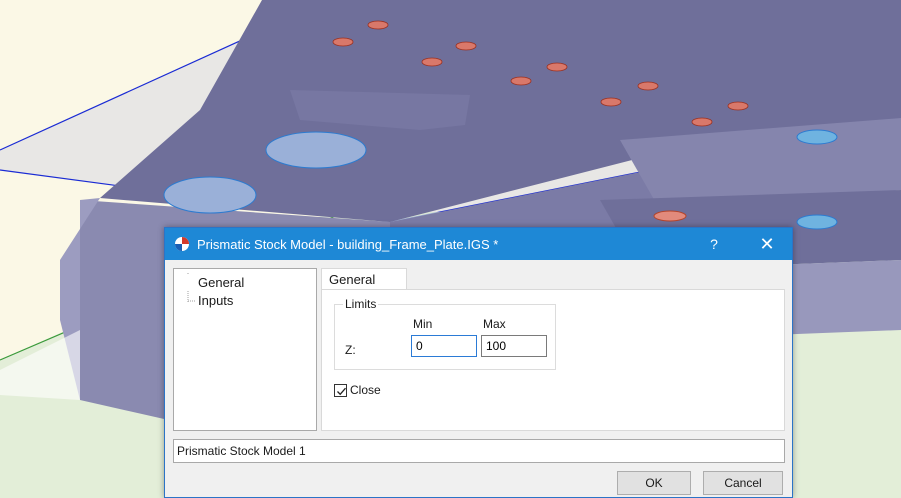 This screenshot has width=901, height=498. I want to click on navigation-tree: General Inputs, so click(245, 349).